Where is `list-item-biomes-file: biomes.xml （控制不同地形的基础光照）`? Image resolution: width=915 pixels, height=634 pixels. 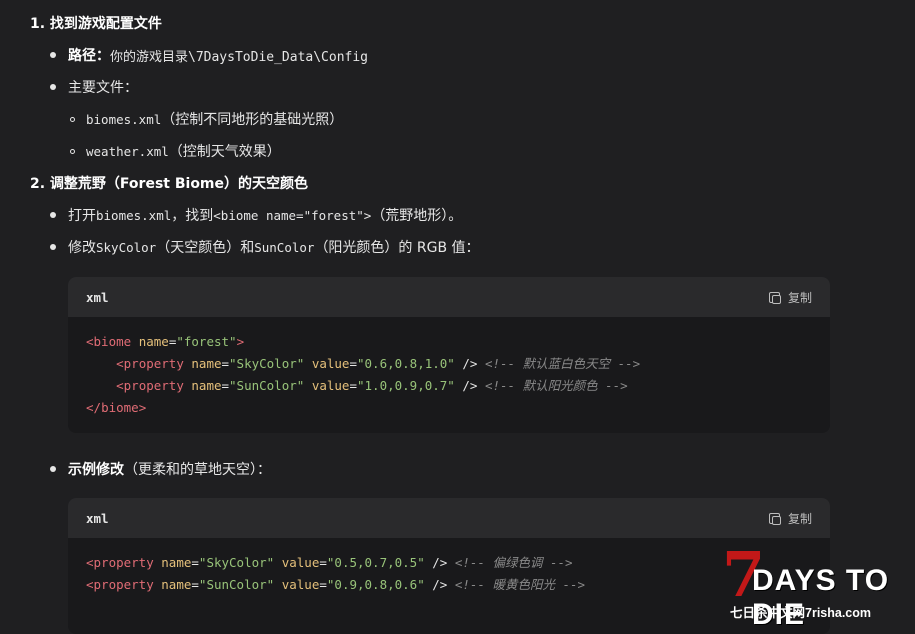
list-item-biomes-file: biomes.xml （控制不同地形的基础光照） is located at coordinates (206, 119).